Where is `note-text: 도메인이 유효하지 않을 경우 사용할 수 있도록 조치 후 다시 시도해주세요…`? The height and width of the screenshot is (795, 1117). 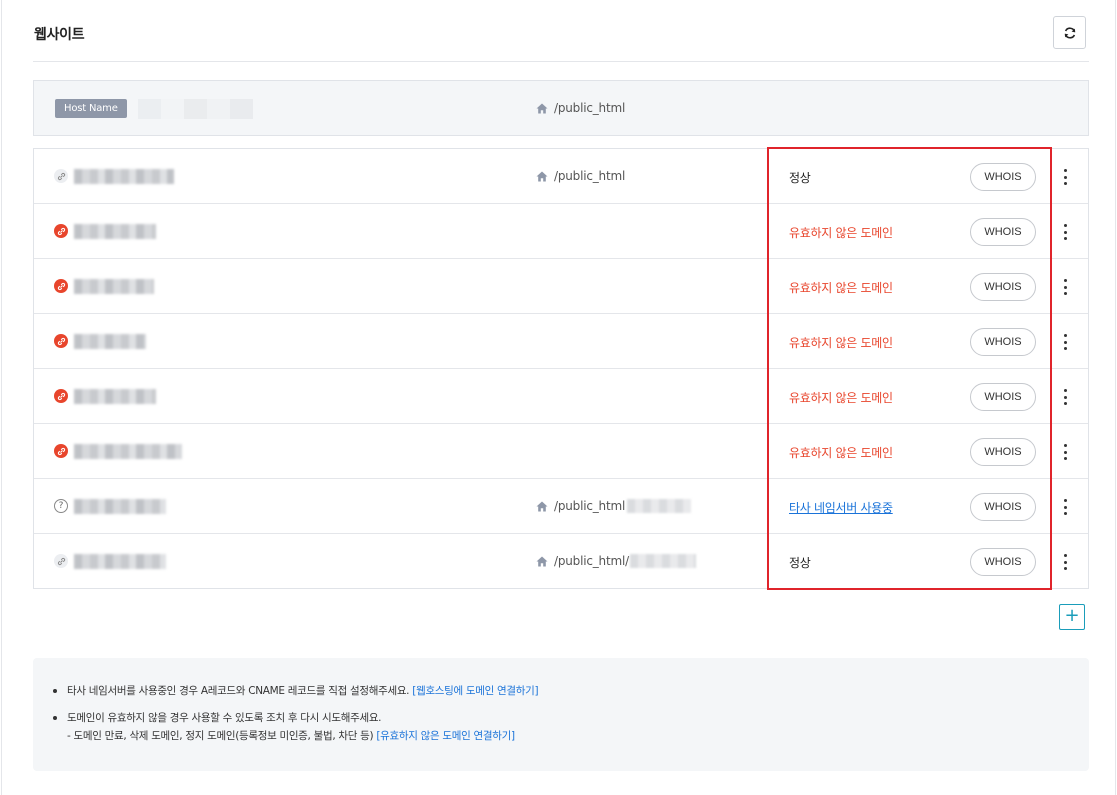 note-text: 도메인이 유효하지 않을 경우 사용할 수 있도록 조치 후 다시 시도해주세요… is located at coordinates (224, 718).